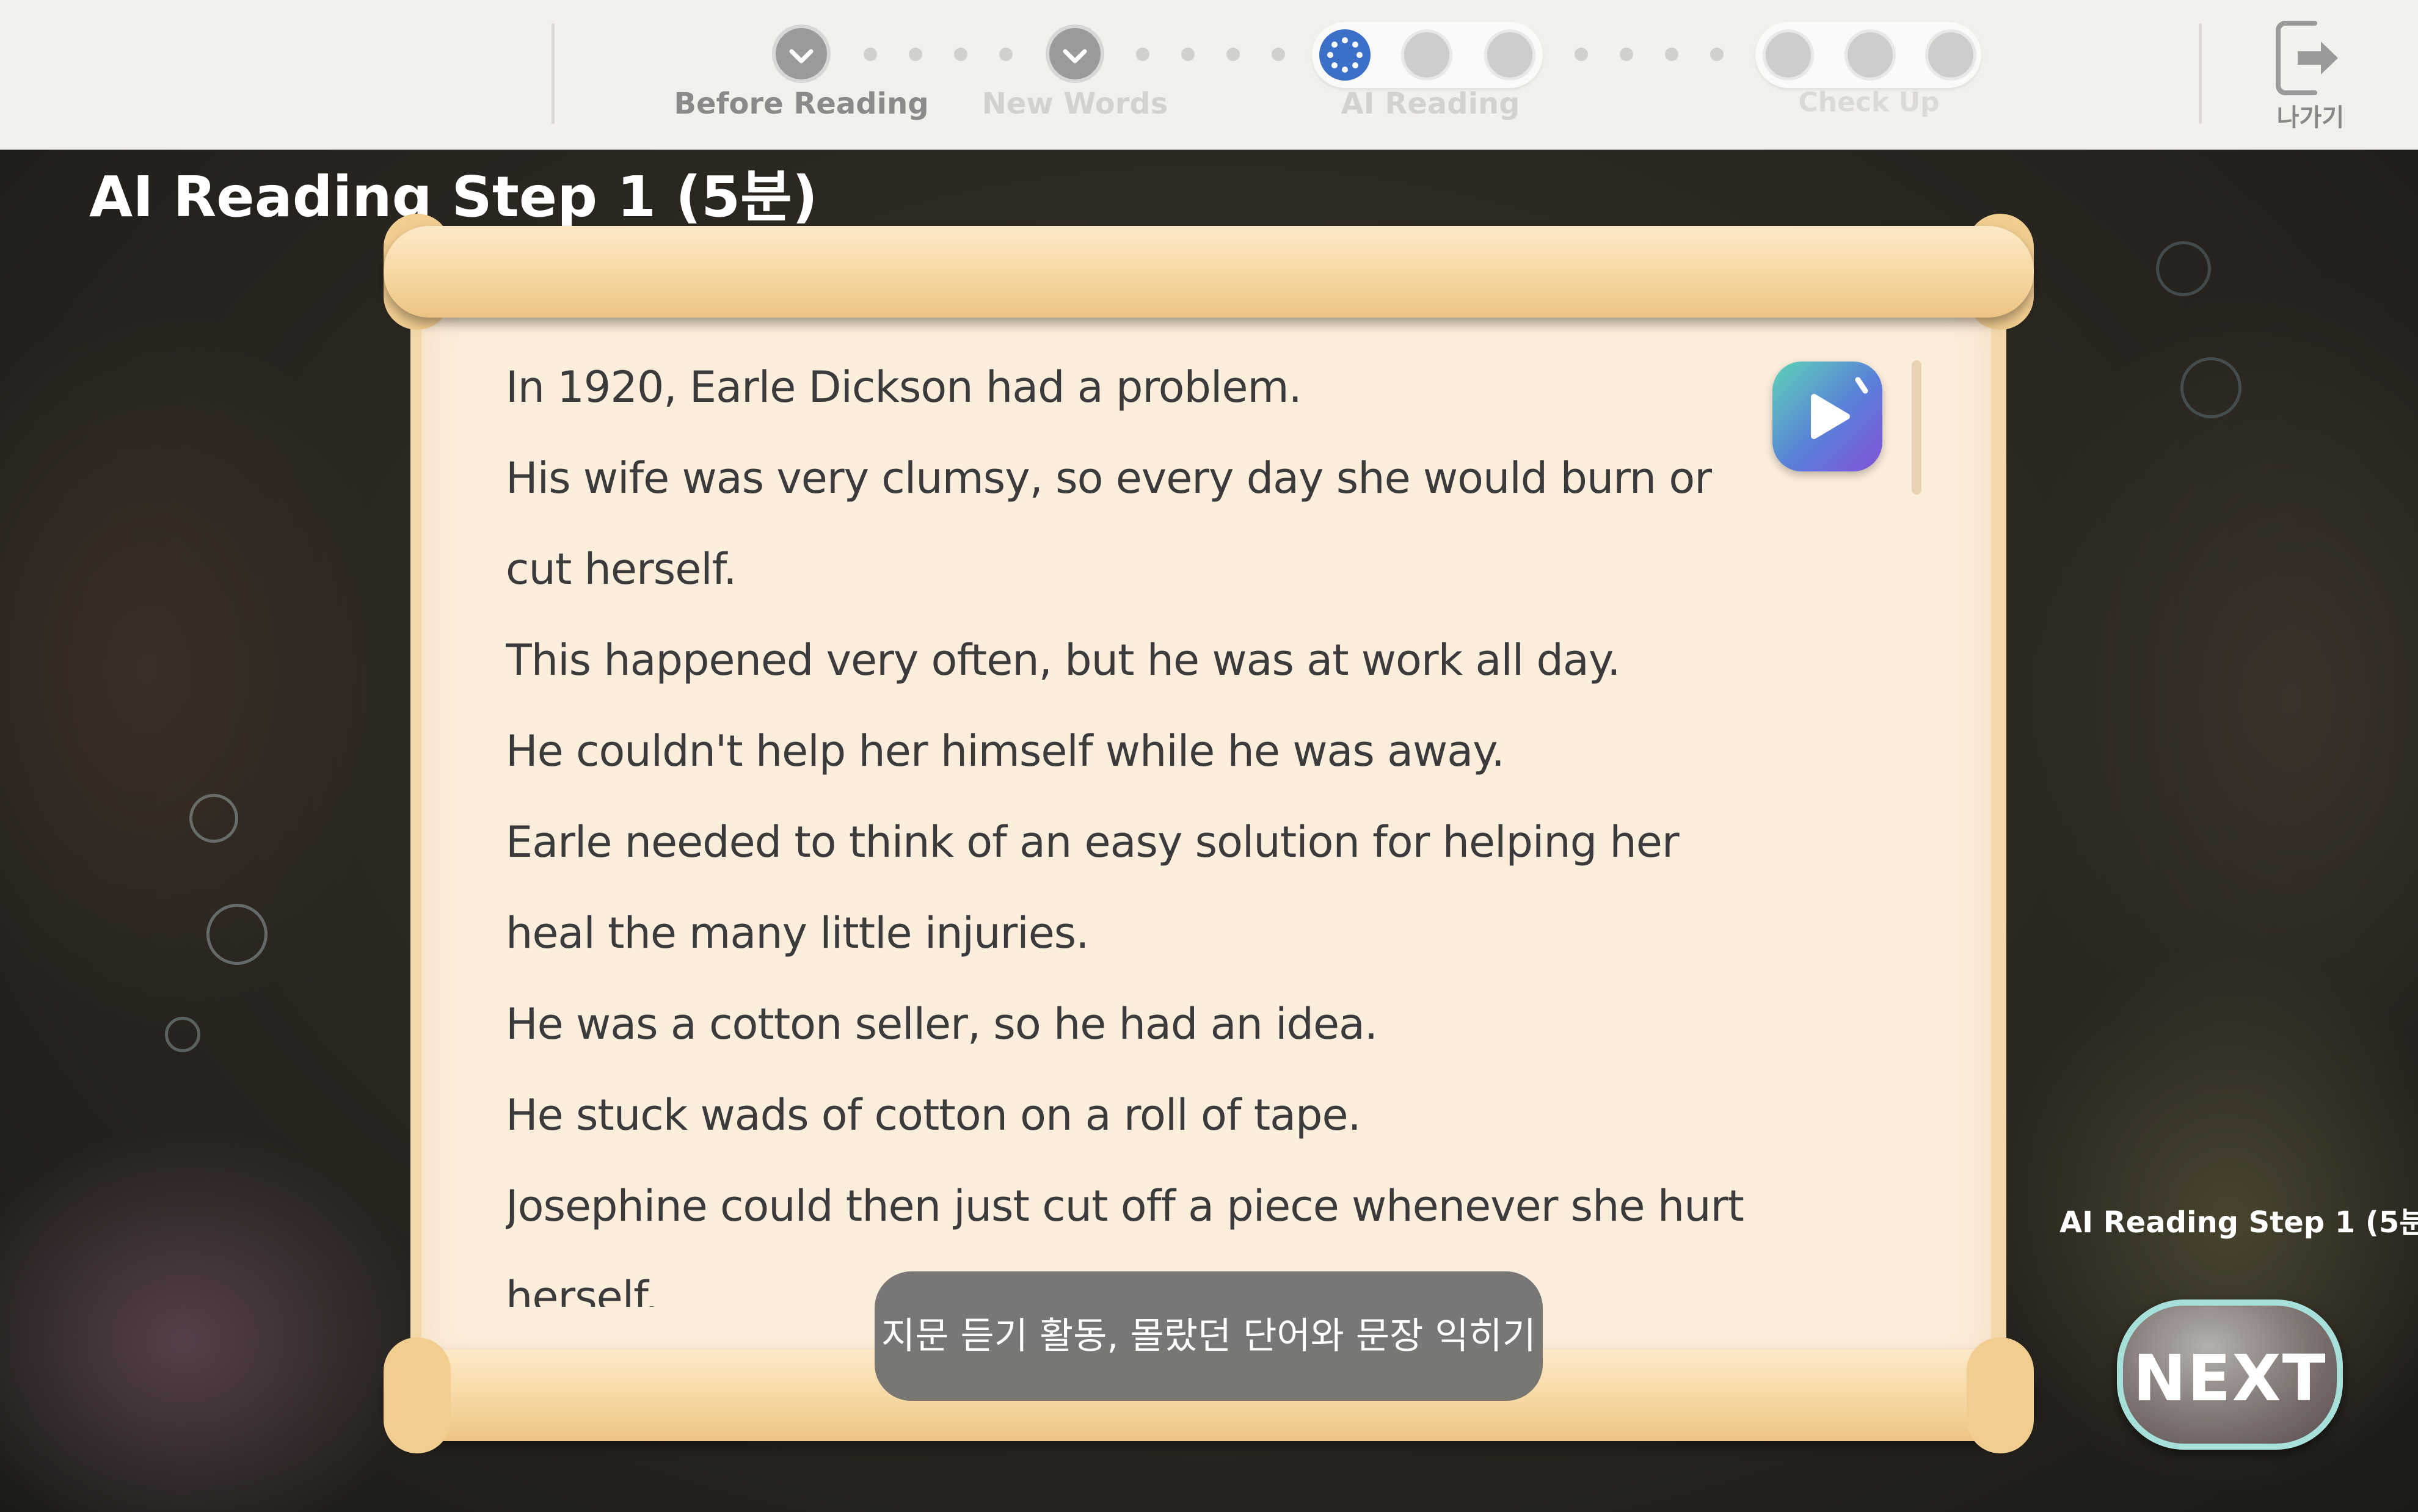 The height and width of the screenshot is (1512, 2418). I want to click on step-side-label: AI Reading Step 1 (5분), so click(2238, 1223).